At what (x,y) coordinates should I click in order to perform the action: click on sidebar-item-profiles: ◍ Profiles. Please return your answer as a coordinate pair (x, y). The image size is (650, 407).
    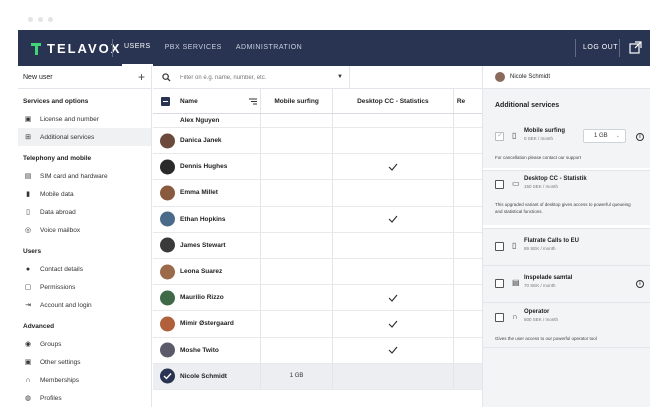
    Looking at the image, I should click on (84, 398).